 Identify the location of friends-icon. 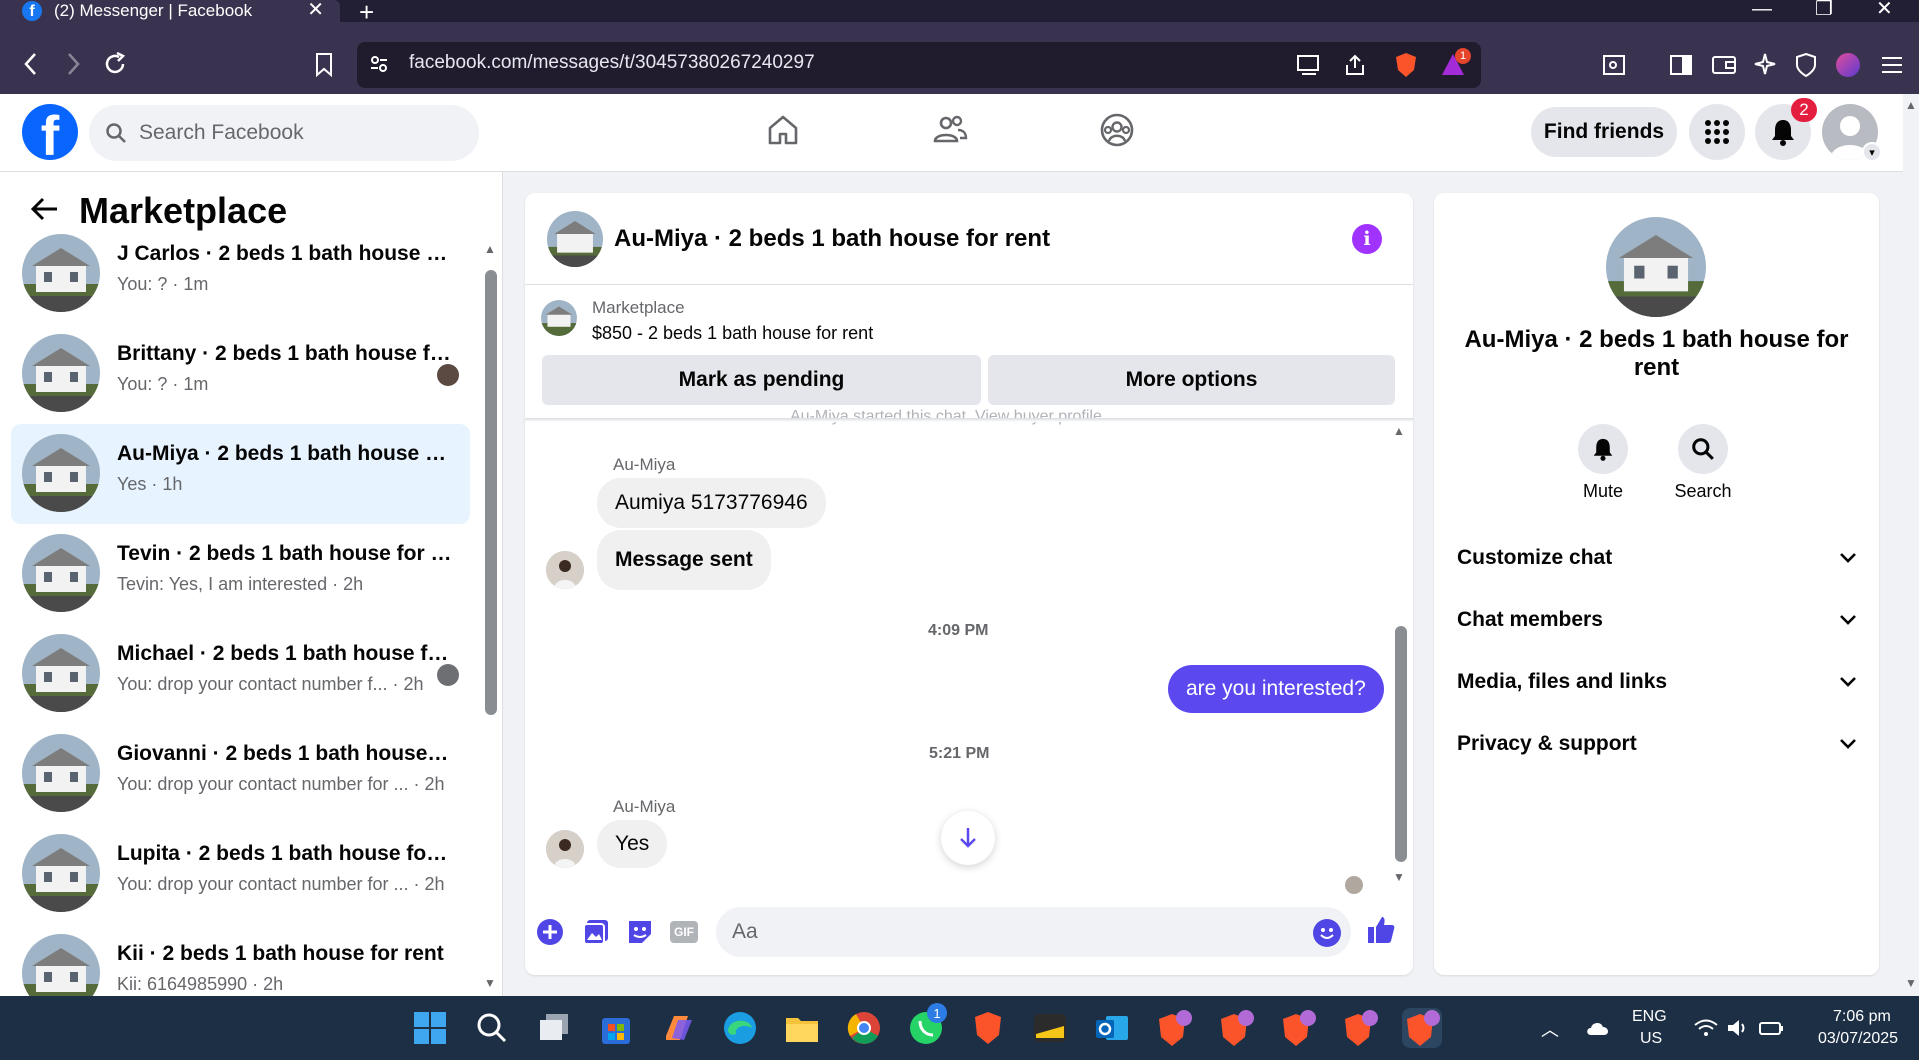
(950, 130).